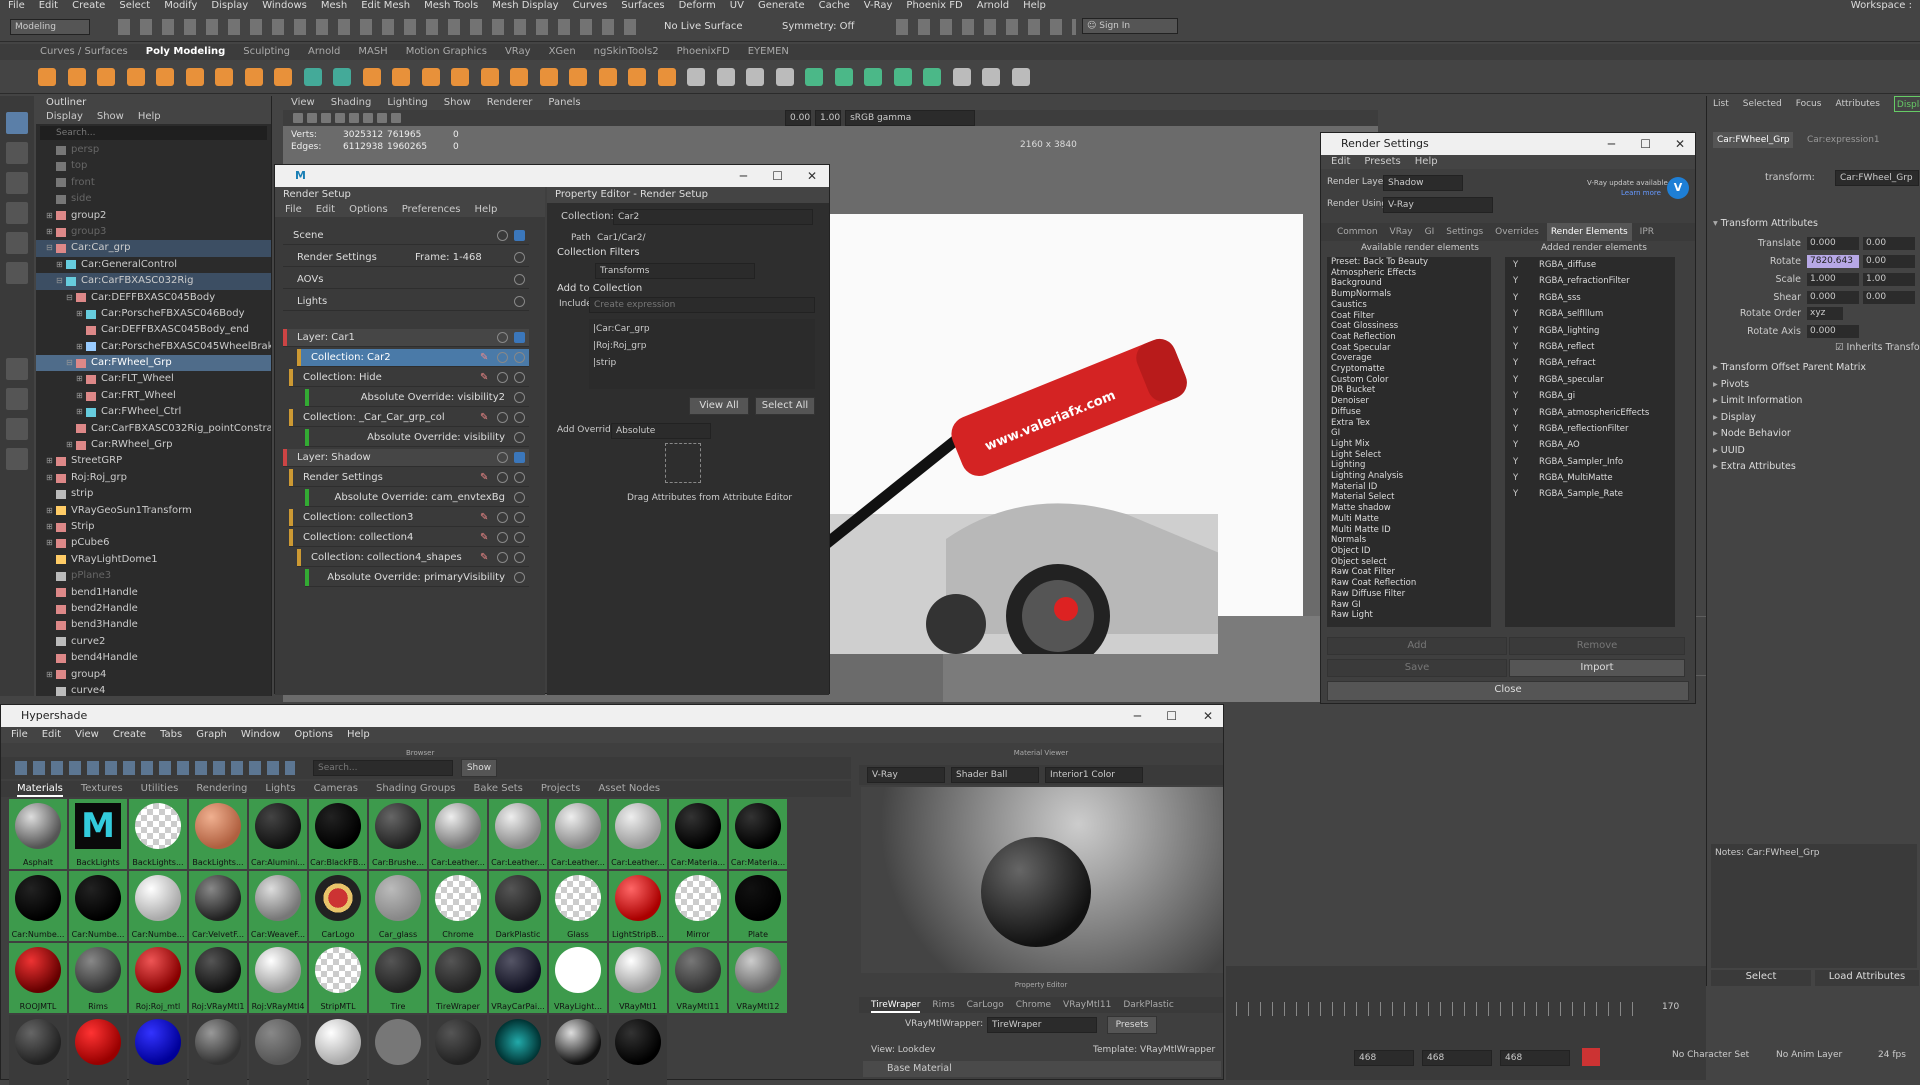 The image size is (1920, 1085). I want to click on material-swatch: Chrome, so click(458, 906).